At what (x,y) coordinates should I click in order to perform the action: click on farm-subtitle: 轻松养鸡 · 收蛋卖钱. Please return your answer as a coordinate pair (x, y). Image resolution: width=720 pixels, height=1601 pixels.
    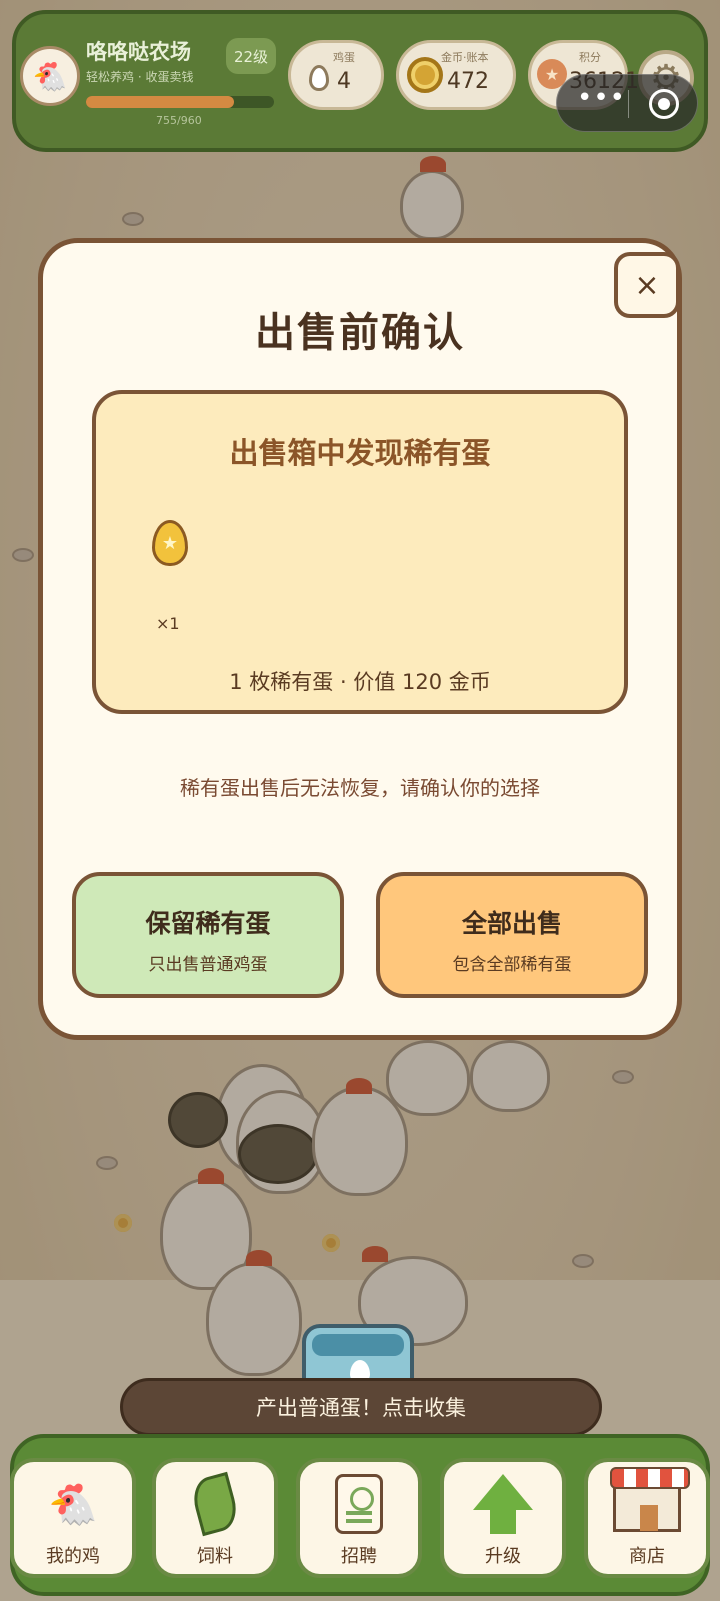
    Looking at the image, I should click on (140, 77).